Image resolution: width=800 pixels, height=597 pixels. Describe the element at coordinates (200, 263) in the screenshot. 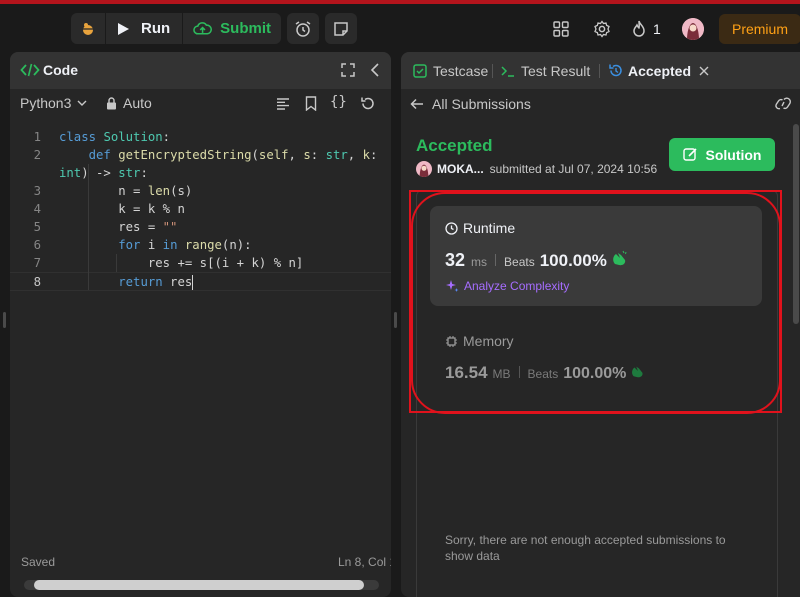

I see `code-line: 7 res += s[(i + k) % n]` at that location.